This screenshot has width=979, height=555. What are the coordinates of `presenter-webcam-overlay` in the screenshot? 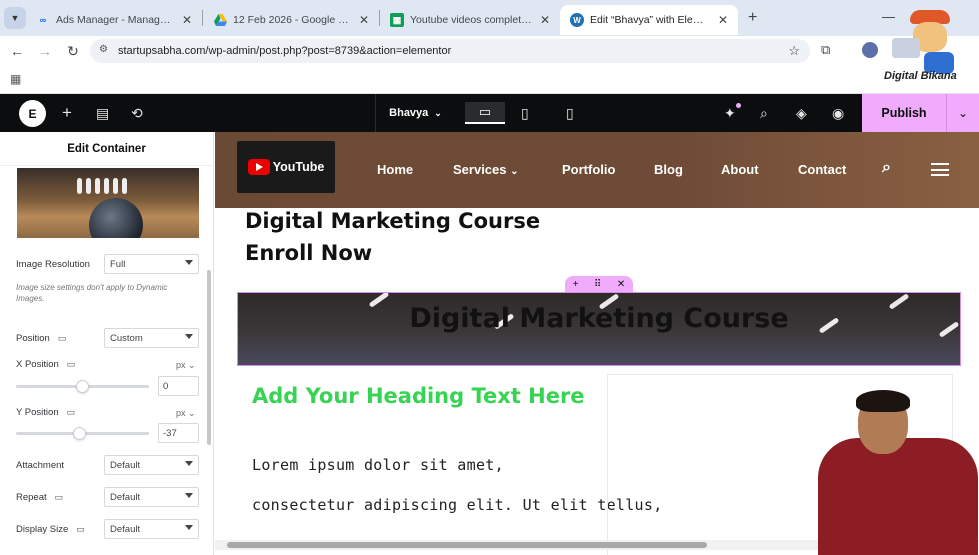 It's located at (889, 471).